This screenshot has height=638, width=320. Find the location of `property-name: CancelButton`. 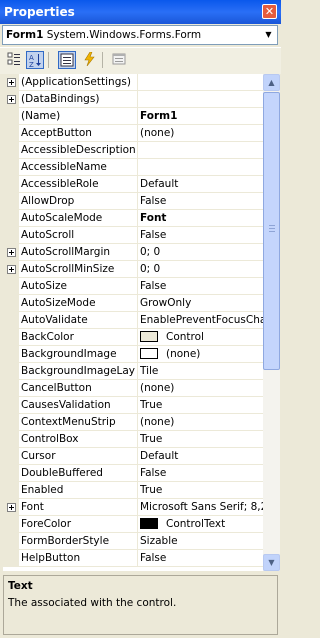

property-name: CancelButton is located at coordinates (78, 388).